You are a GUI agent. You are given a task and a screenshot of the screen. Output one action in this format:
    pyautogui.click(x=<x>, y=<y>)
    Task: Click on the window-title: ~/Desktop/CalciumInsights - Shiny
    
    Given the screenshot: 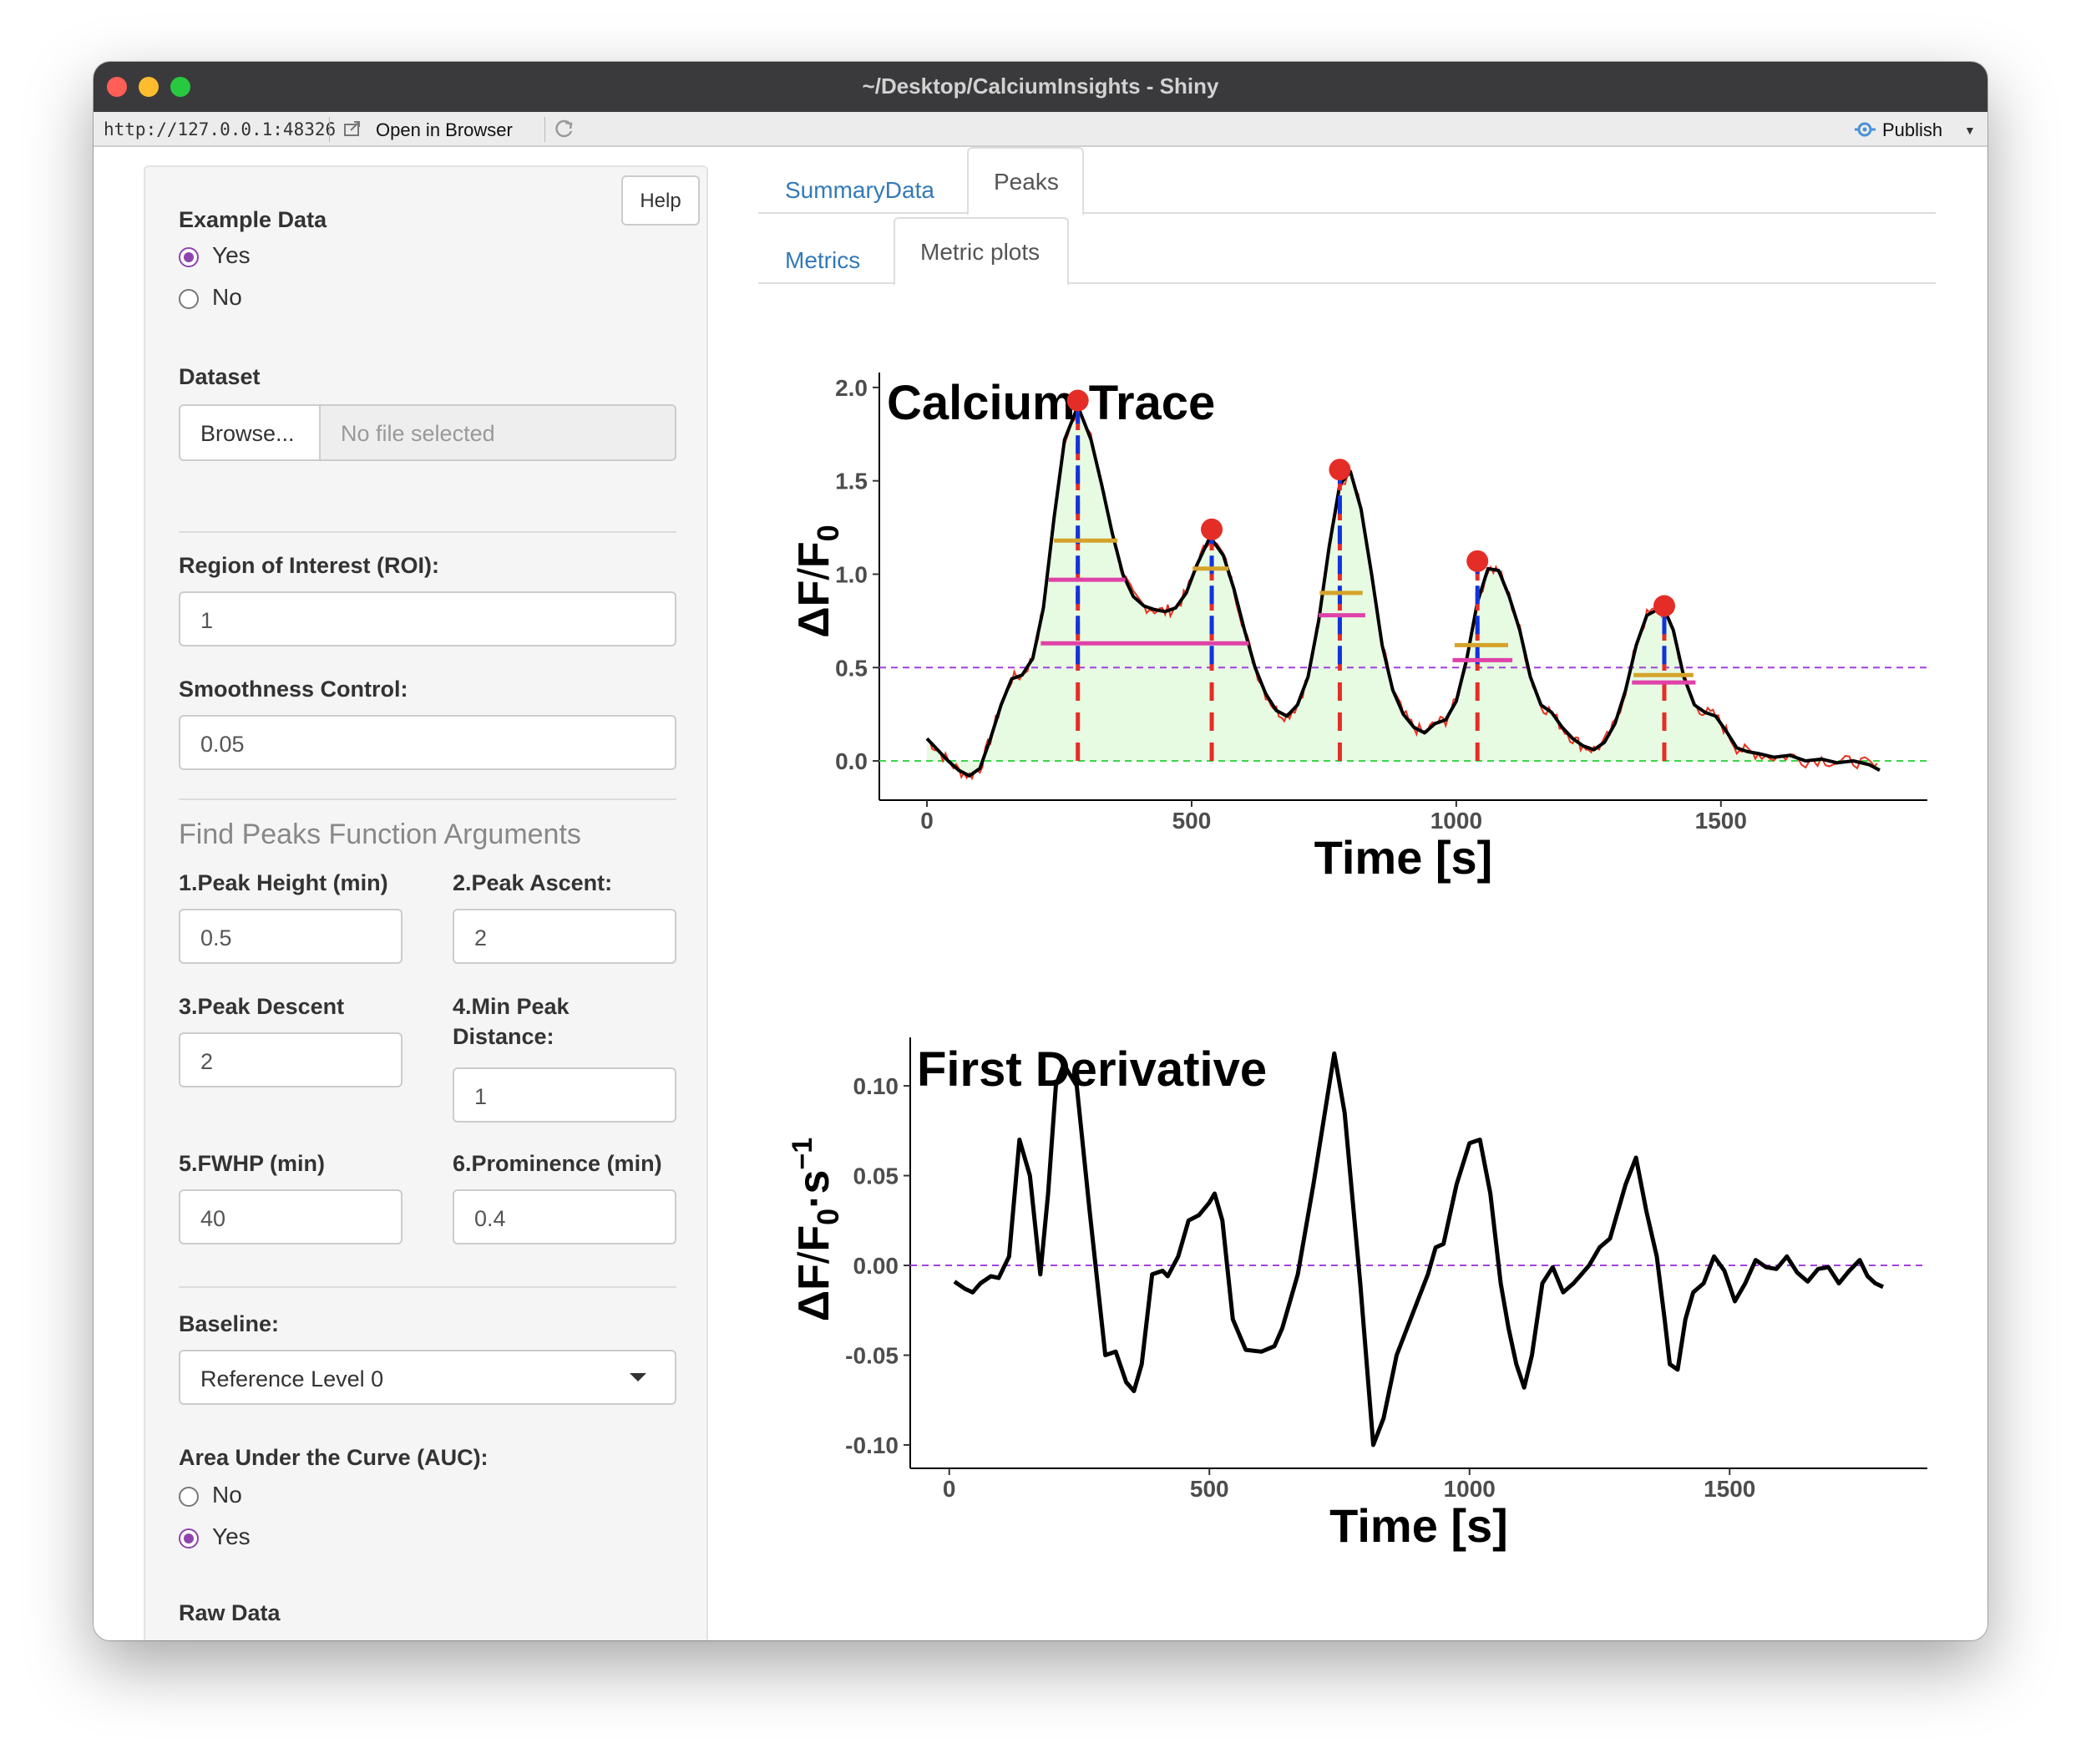 What is the action you would take?
    pyautogui.click(x=1040, y=86)
    